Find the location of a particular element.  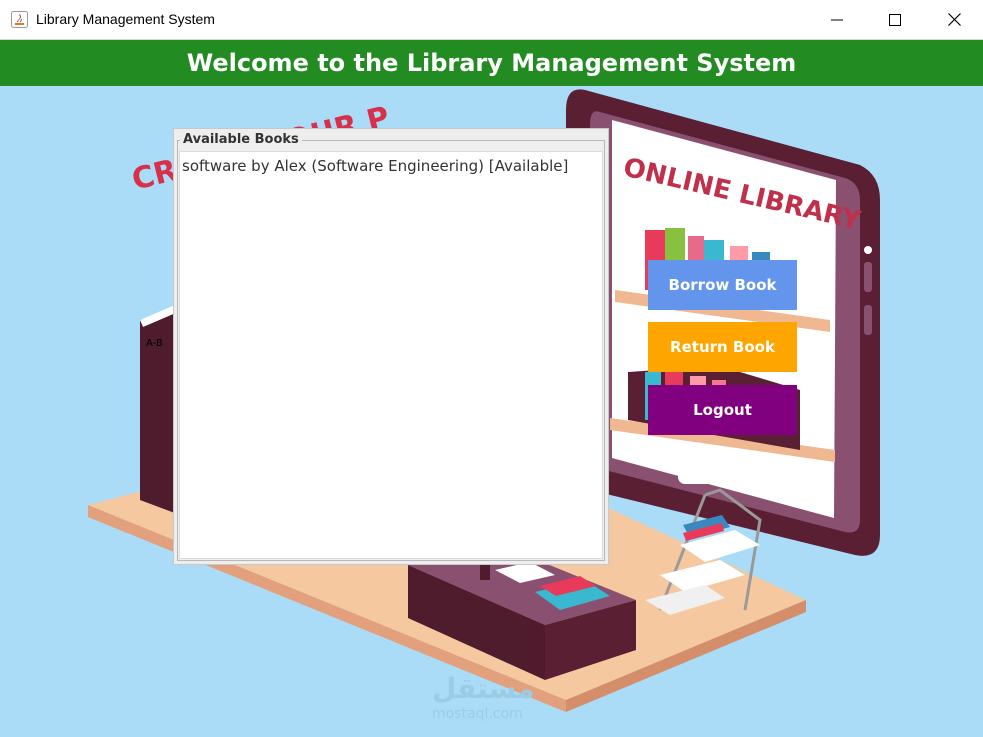

return-book-button: Return Book is located at coordinates (722, 347).